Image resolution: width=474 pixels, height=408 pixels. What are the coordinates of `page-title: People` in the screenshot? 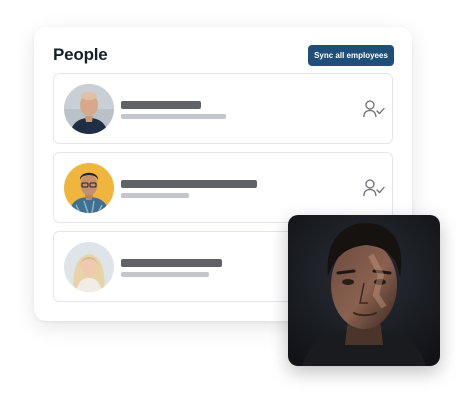 It's located at (80, 54).